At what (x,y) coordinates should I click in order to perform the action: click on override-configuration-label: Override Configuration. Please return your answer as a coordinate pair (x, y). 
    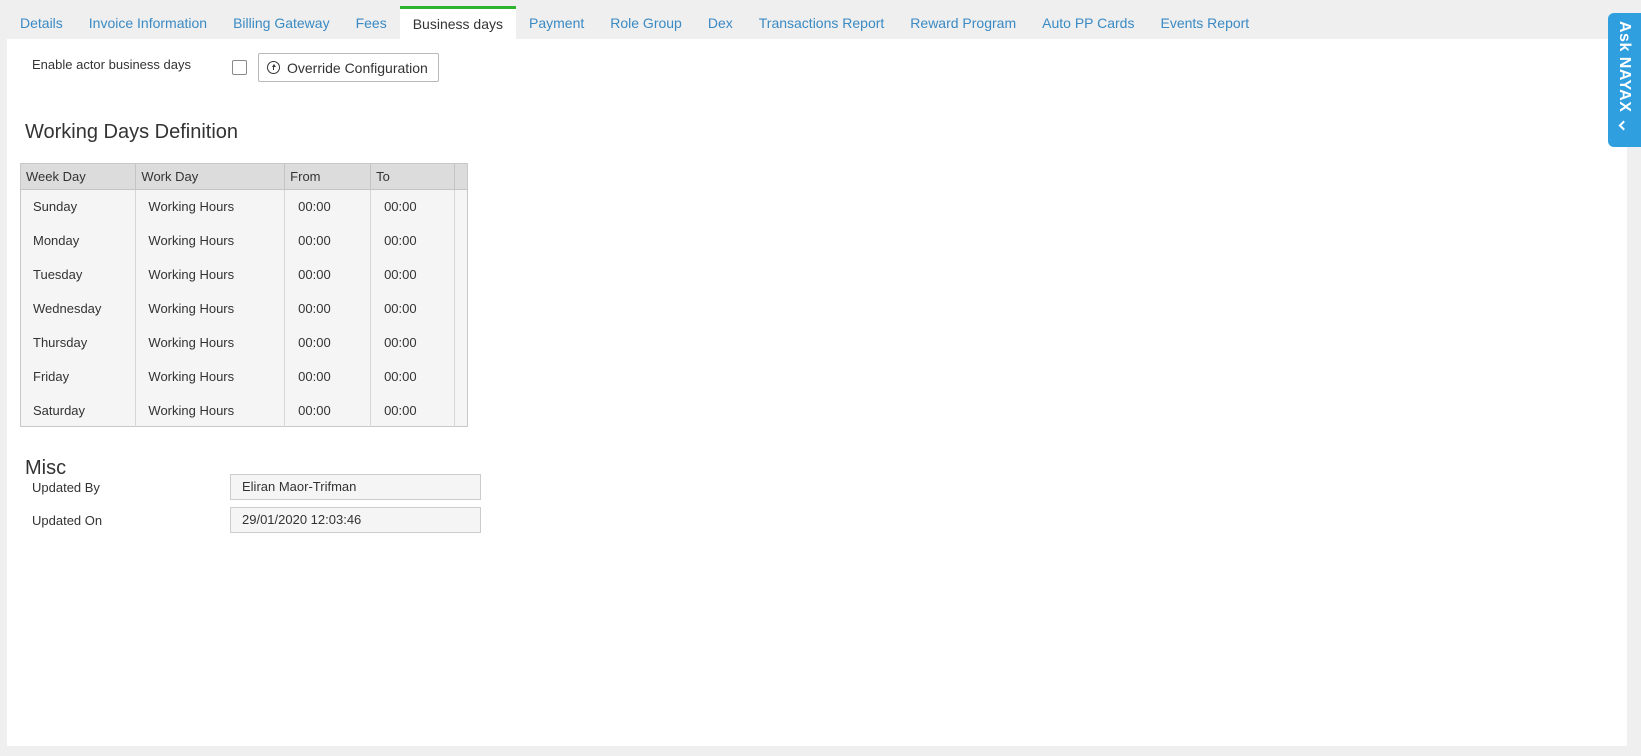
    Looking at the image, I should click on (357, 67).